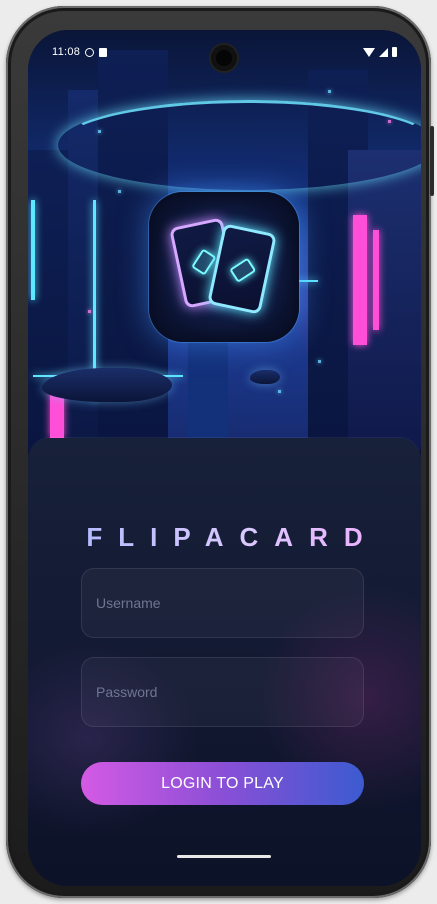 This screenshot has width=437, height=904. Describe the element at coordinates (107, 385) in the screenshot. I see `flying-car` at that location.